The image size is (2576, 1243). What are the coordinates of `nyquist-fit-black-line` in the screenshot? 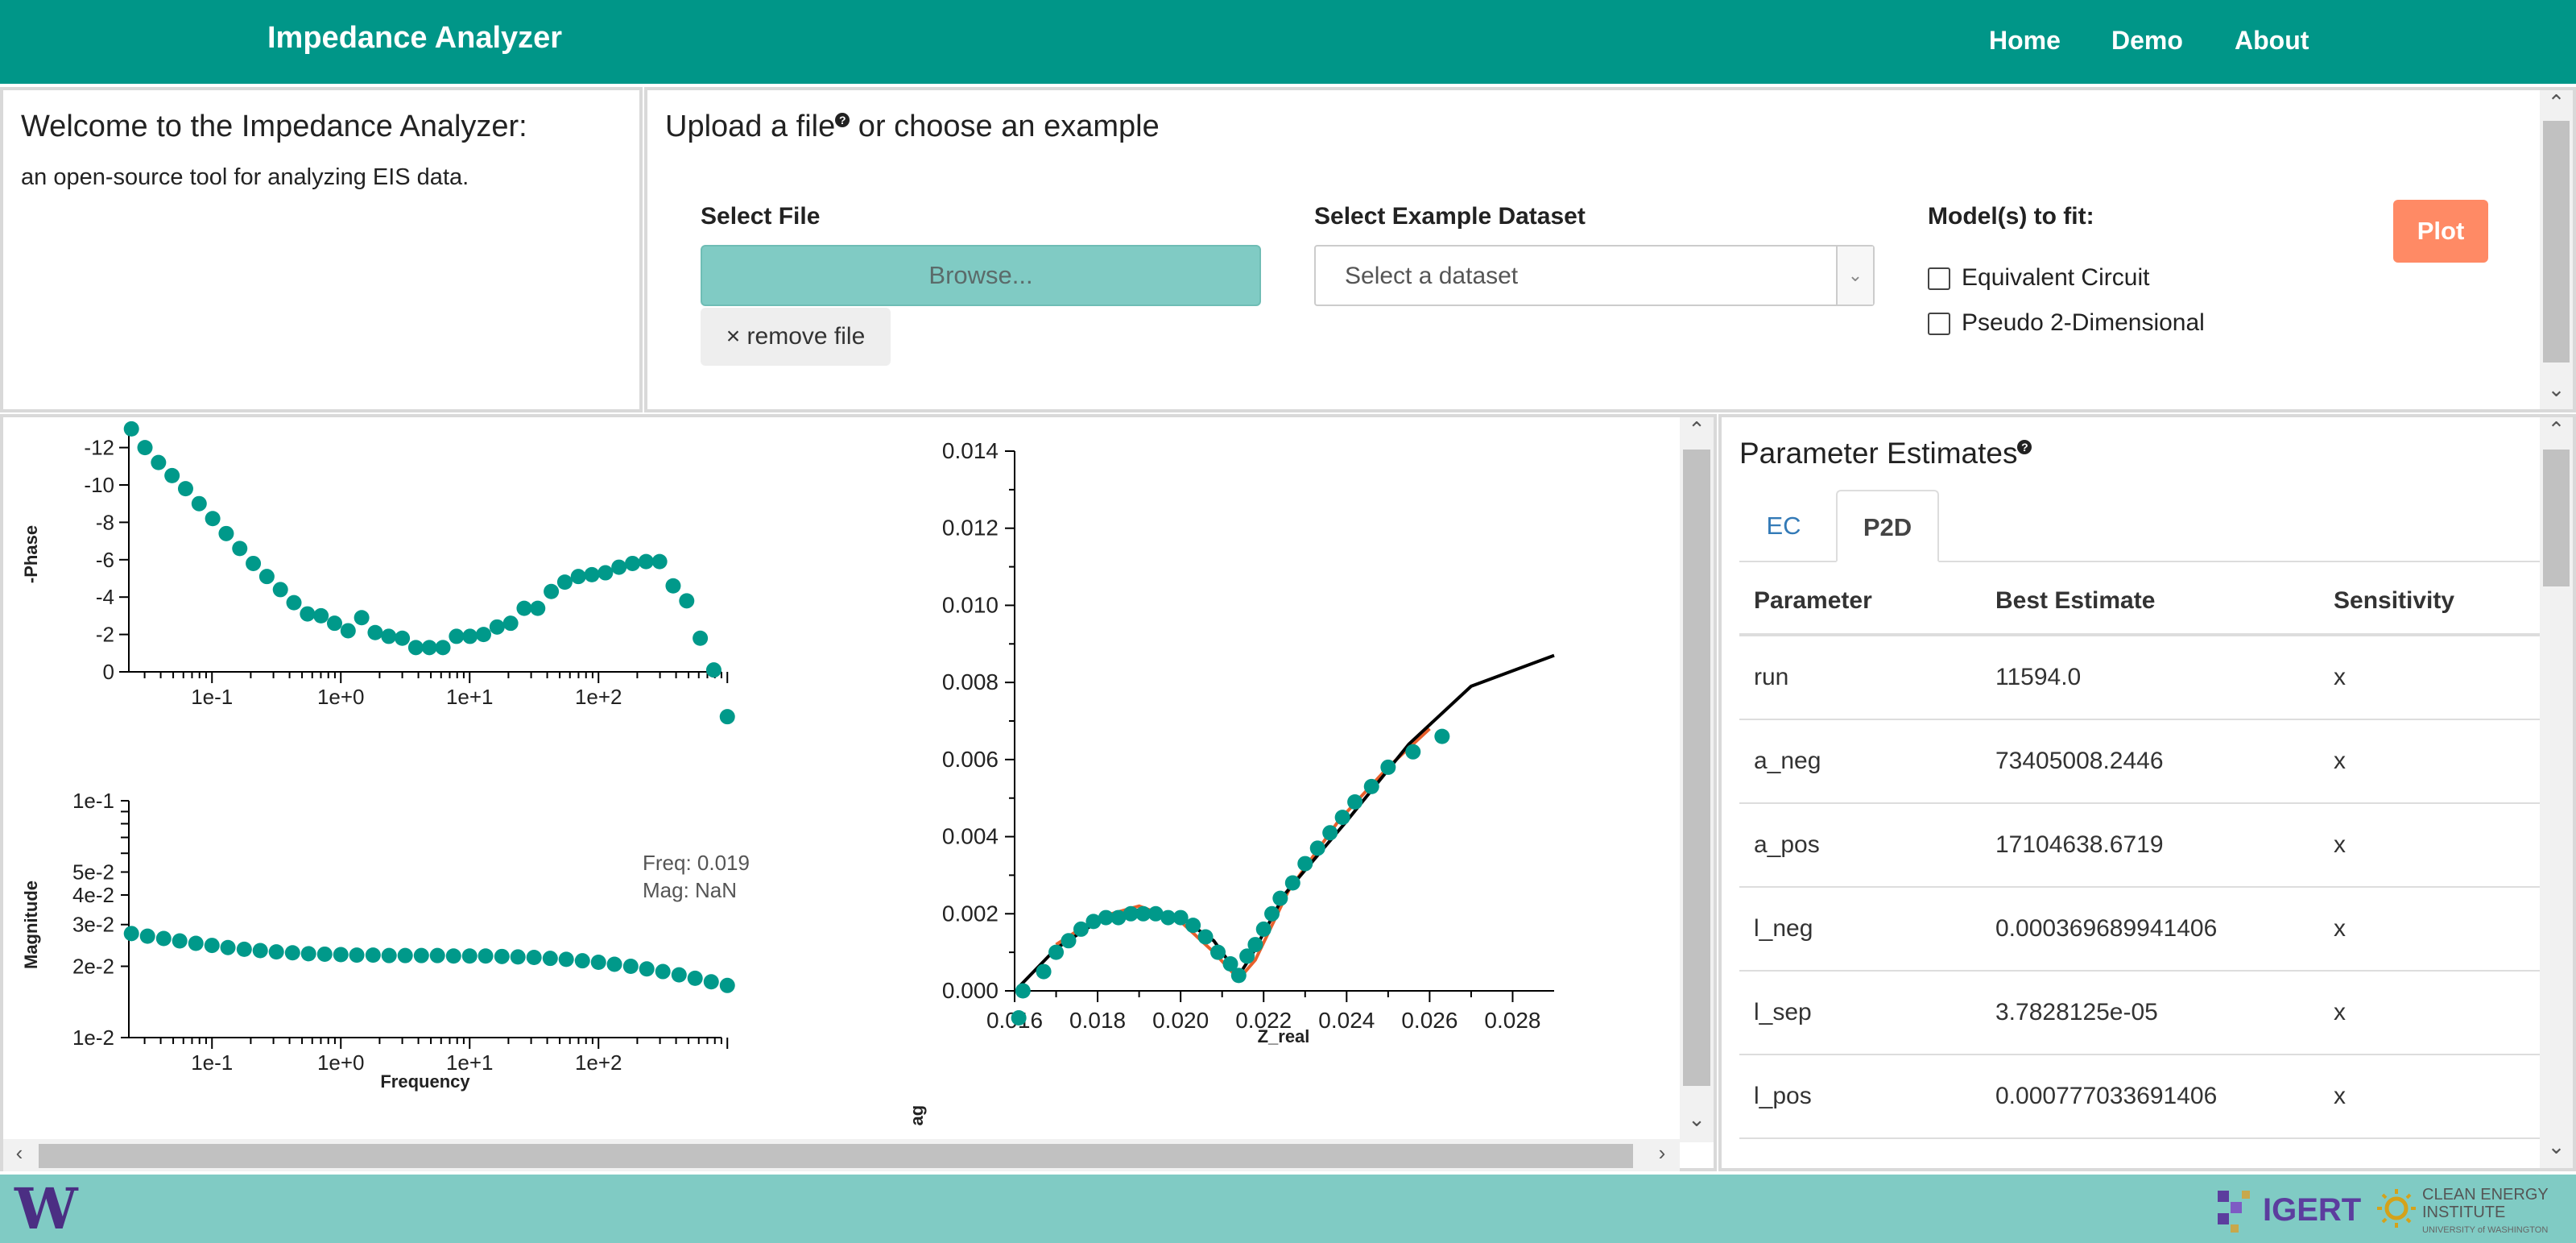 It's located at (1286, 820).